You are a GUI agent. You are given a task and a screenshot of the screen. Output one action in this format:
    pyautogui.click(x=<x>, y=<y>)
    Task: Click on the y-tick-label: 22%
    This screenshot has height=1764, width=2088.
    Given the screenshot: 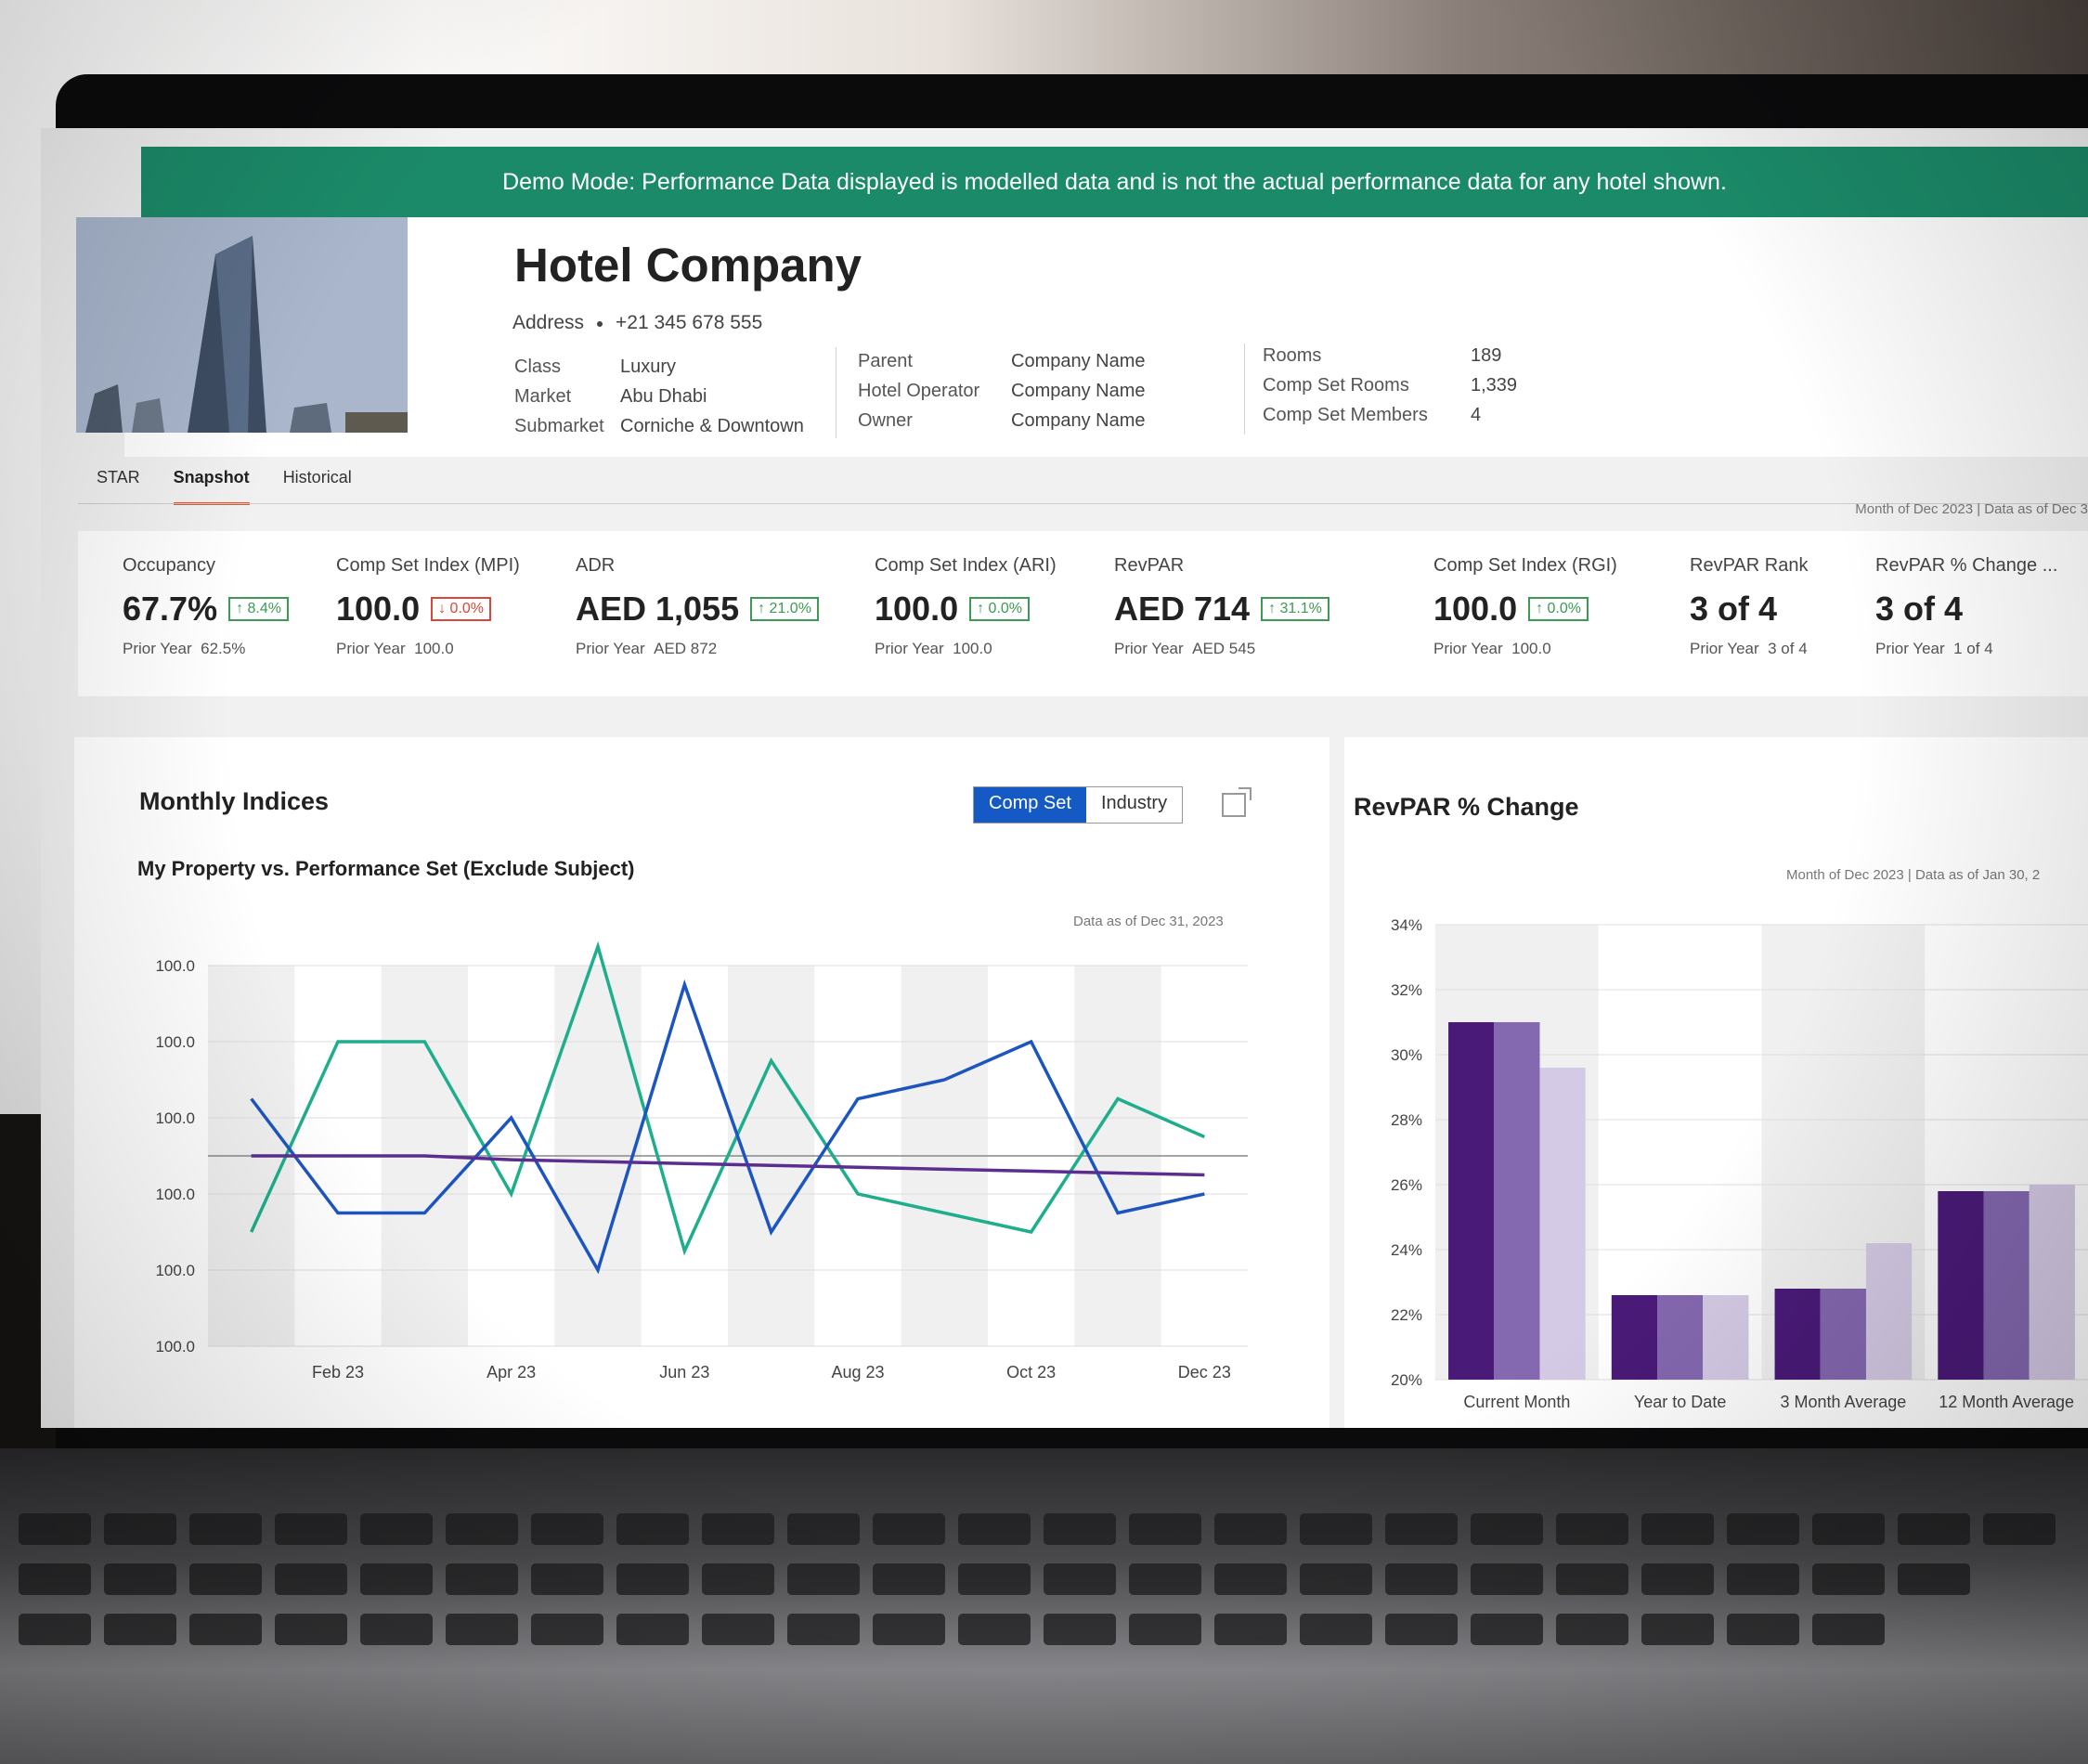 What is the action you would take?
    pyautogui.click(x=1406, y=1315)
    